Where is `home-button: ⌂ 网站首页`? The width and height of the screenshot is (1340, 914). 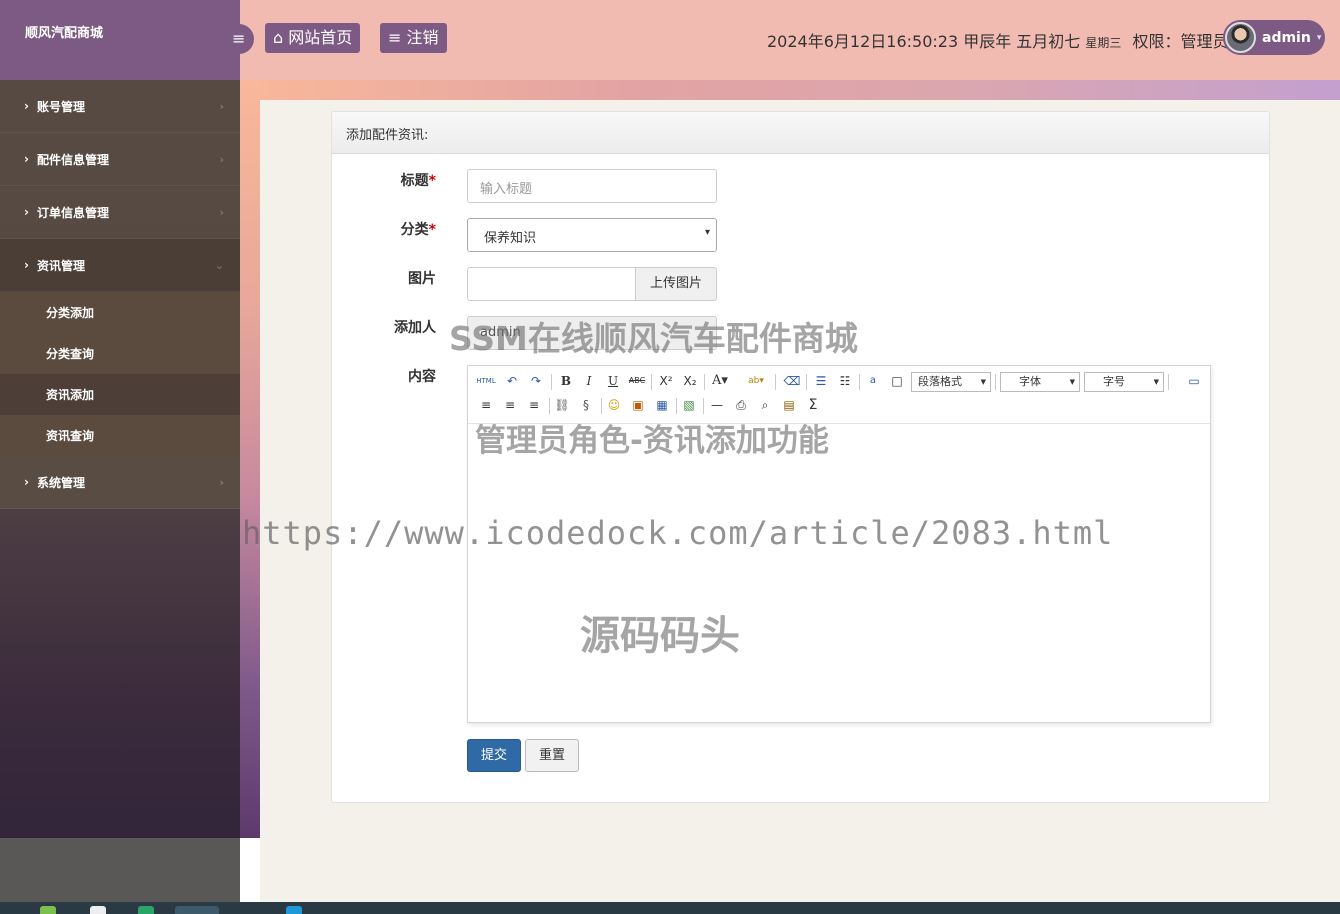 home-button: ⌂ 网站首页 is located at coordinates (313, 38).